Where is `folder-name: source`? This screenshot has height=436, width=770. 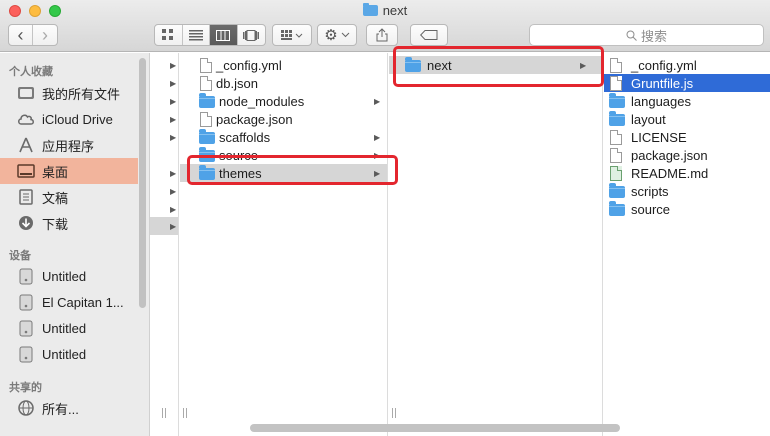
folder-name: source is located at coordinates (651, 209).